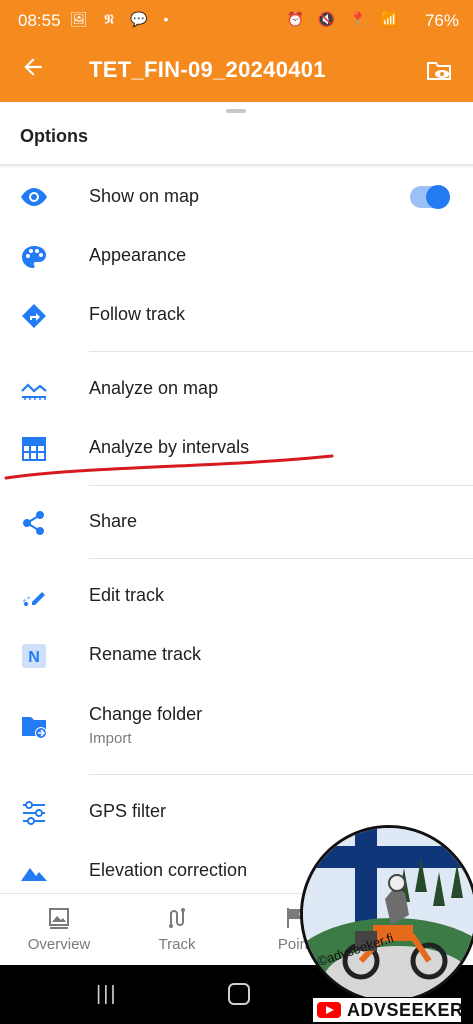 The height and width of the screenshot is (1024, 473). I want to click on palette-icon, so click(34, 256).